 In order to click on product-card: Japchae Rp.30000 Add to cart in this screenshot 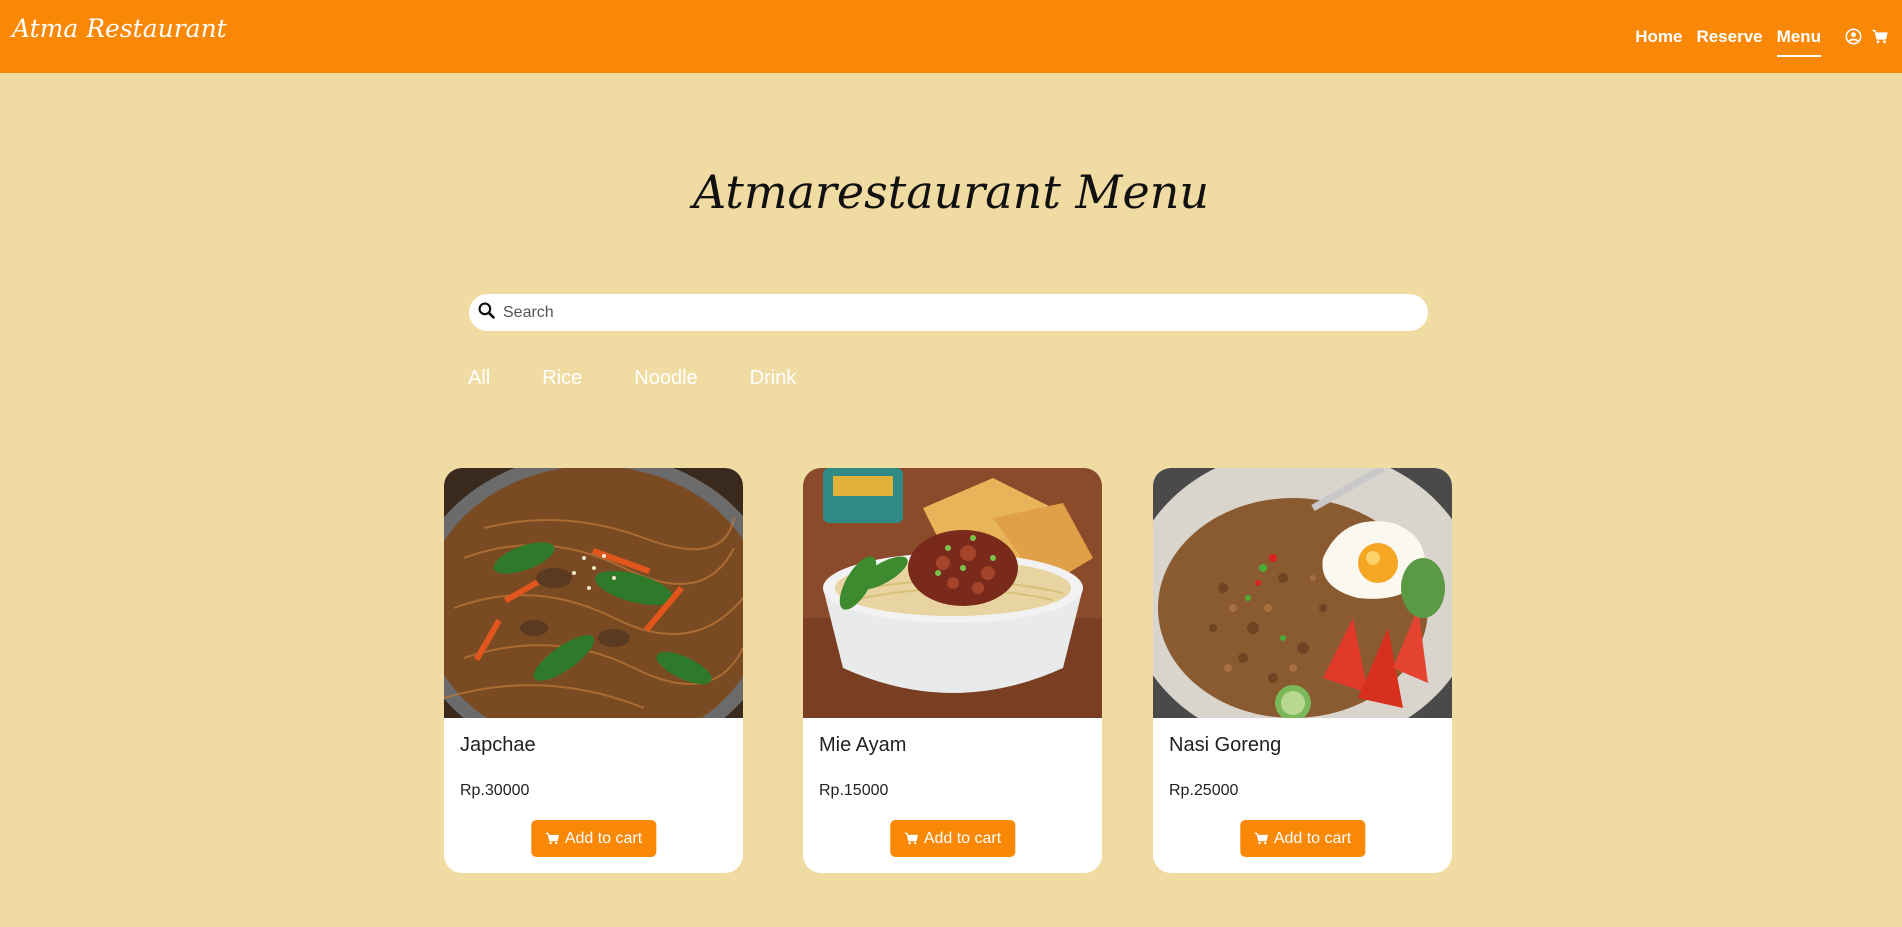, I will do `click(593, 670)`.